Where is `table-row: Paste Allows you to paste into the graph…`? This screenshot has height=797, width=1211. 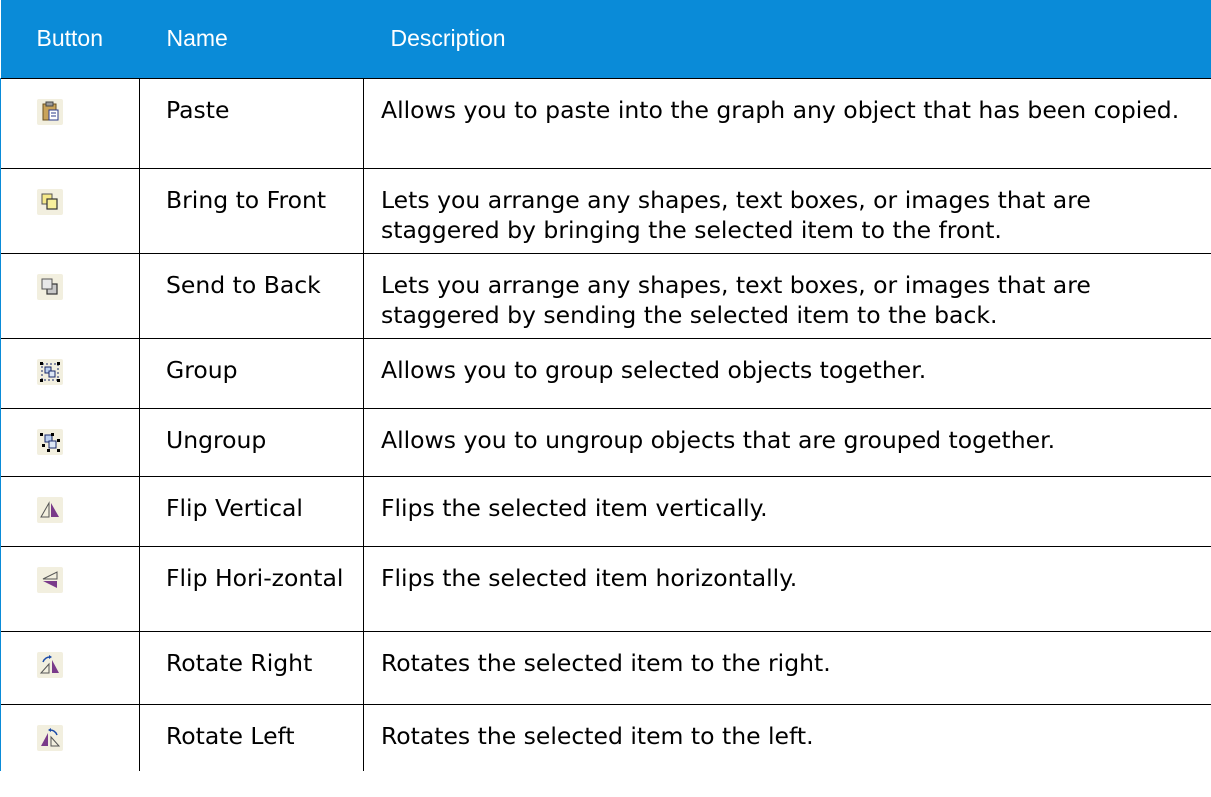 table-row: Paste Allows you to paste into the graph… is located at coordinates (605, 122).